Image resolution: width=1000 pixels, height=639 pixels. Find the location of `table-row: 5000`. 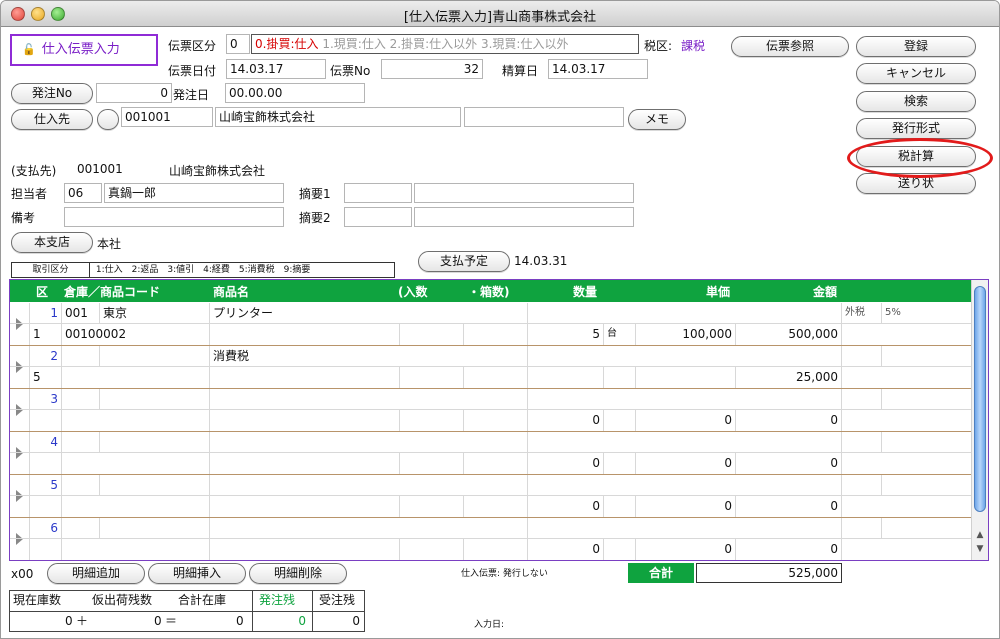

table-row: 5000 is located at coordinates (491, 496).